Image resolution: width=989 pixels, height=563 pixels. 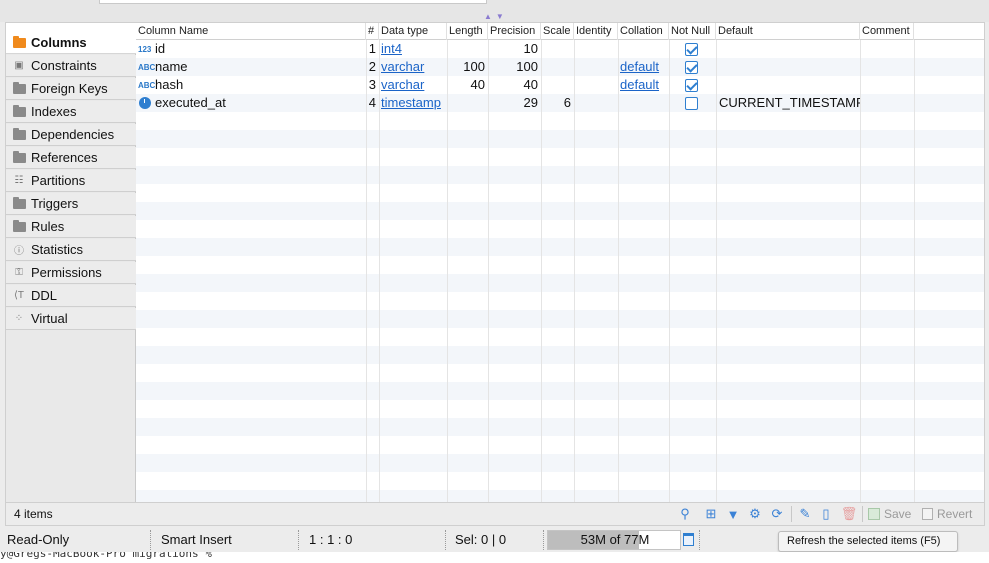 What do you see at coordinates (413, 49) in the screenshot?
I see `cell-data-type: int4` at bounding box center [413, 49].